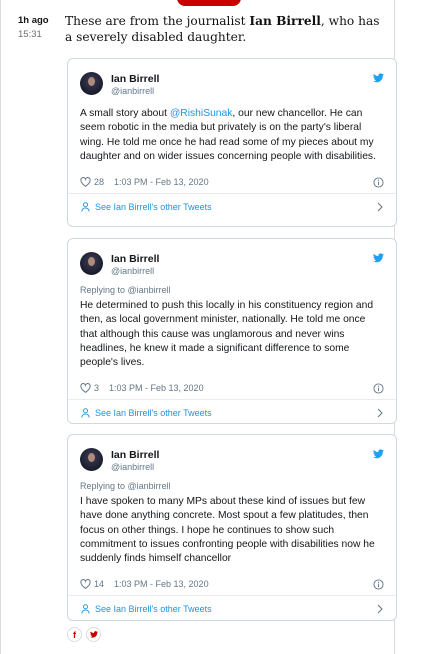 The height and width of the screenshot is (654, 447). I want to click on tweet-meta: 3 1:03 PM - Feb 13, 2020, so click(232, 388).